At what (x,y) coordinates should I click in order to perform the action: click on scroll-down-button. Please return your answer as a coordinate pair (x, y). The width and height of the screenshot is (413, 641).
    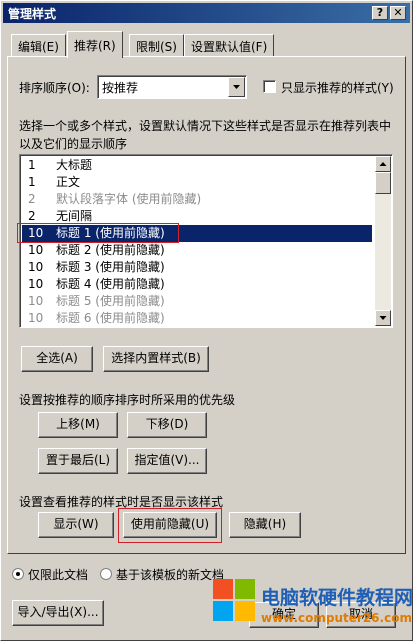
    Looking at the image, I should click on (383, 318).